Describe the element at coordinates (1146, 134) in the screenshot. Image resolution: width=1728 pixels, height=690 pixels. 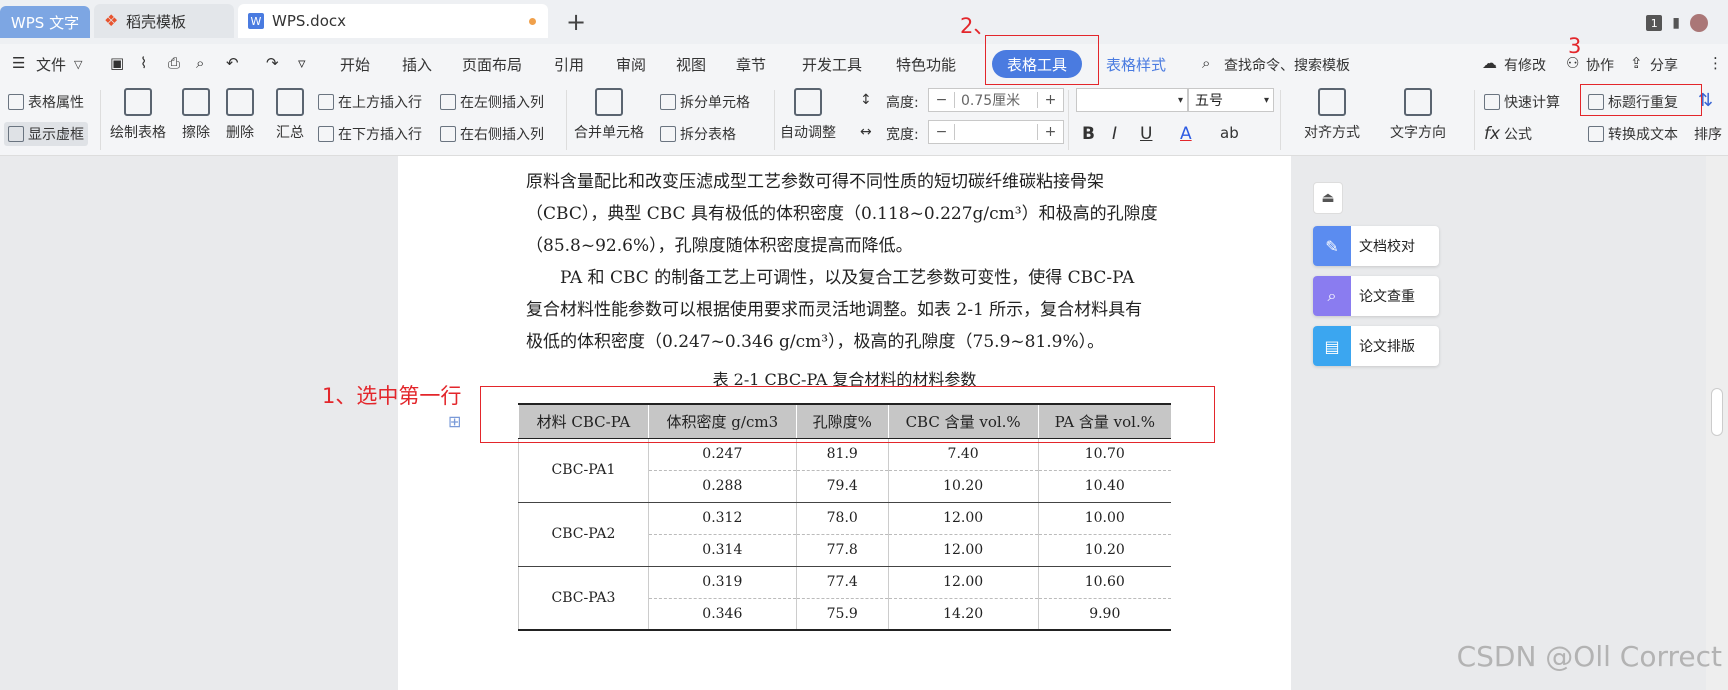
I see `underline-button: U` at that location.